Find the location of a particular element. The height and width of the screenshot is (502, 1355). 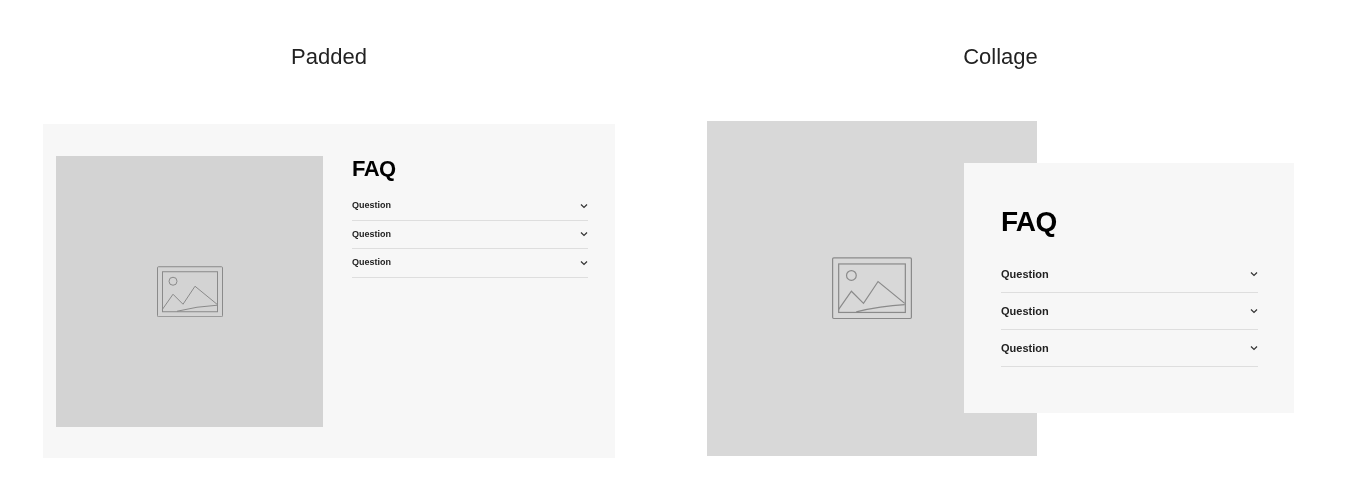

section-title: Padded is located at coordinates (329, 57).